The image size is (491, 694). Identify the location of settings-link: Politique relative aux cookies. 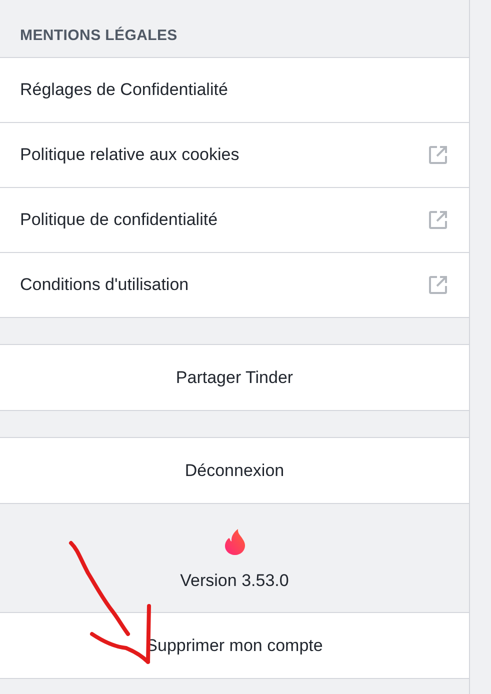
(234, 155).